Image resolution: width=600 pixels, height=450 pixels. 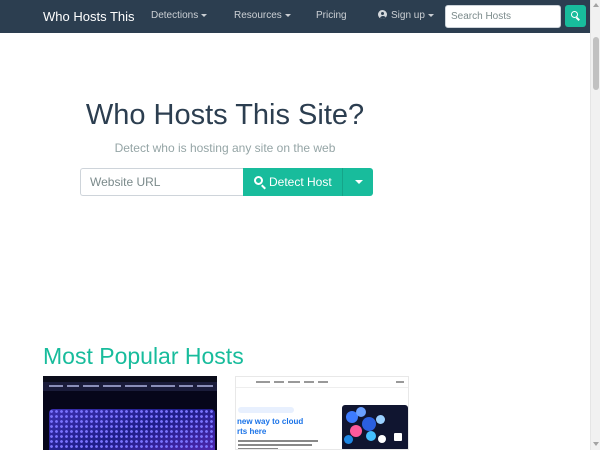 I want to click on scroll-up-arrow, so click(x=596, y=5).